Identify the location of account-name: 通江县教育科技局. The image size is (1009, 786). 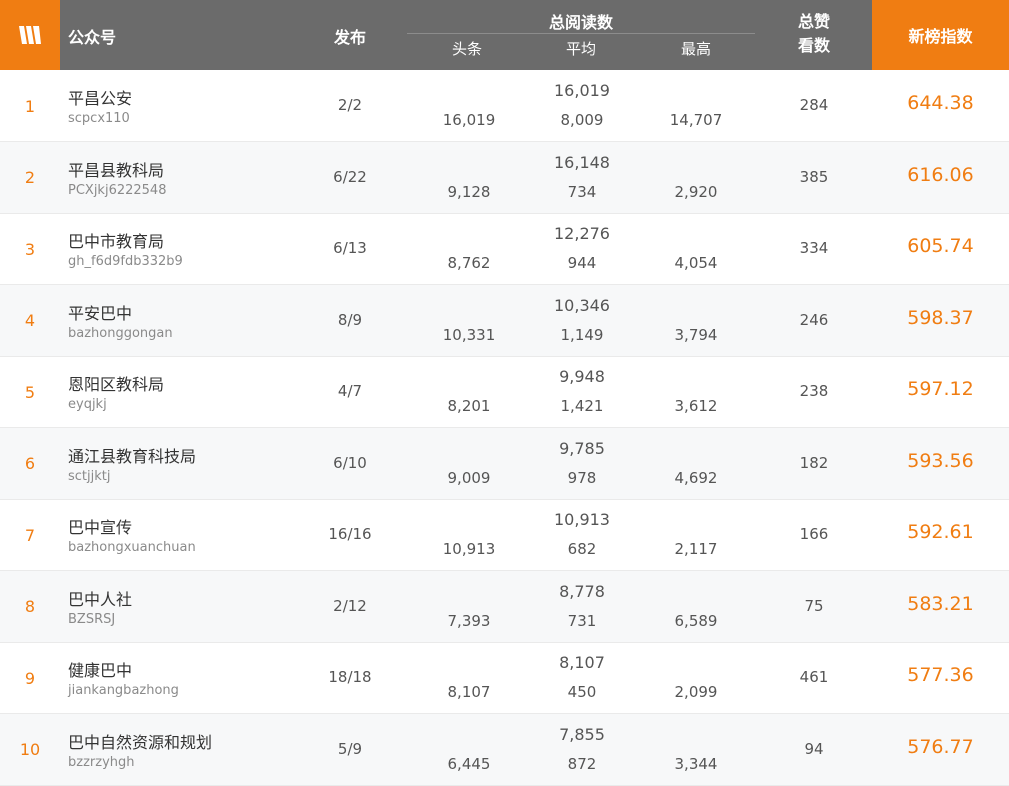
(132, 455).